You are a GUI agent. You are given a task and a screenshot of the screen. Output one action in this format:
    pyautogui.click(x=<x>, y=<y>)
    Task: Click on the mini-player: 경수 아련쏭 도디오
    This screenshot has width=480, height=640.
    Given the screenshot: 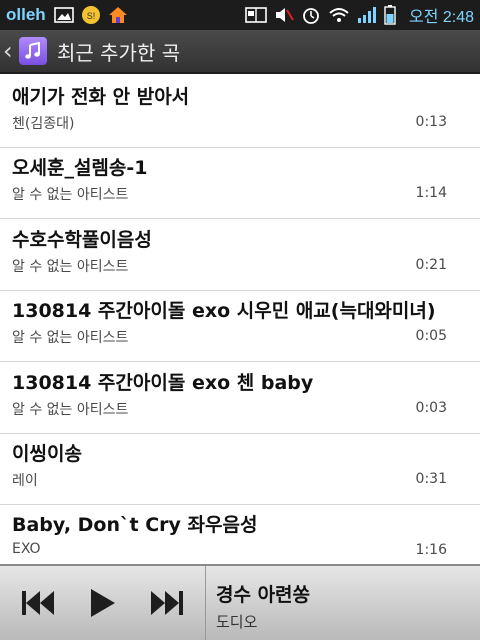 What is the action you would take?
    pyautogui.click(x=240, y=602)
    